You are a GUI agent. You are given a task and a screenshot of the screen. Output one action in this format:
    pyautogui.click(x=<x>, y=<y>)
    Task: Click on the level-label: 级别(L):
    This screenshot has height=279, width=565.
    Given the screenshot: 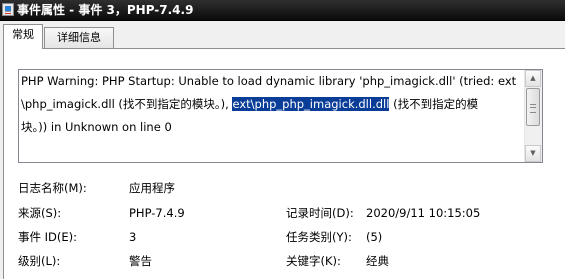 What is the action you would take?
    pyautogui.click(x=39, y=261)
    